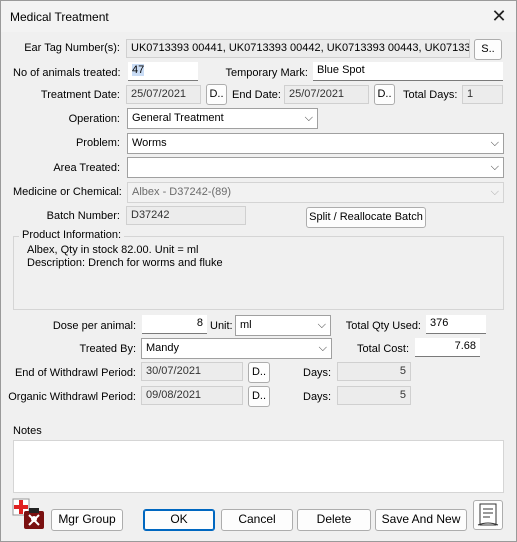  What do you see at coordinates (163, 94) in the screenshot?
I see `treatment-date-field: 25/07/2021` at bounding box center [163, 94].